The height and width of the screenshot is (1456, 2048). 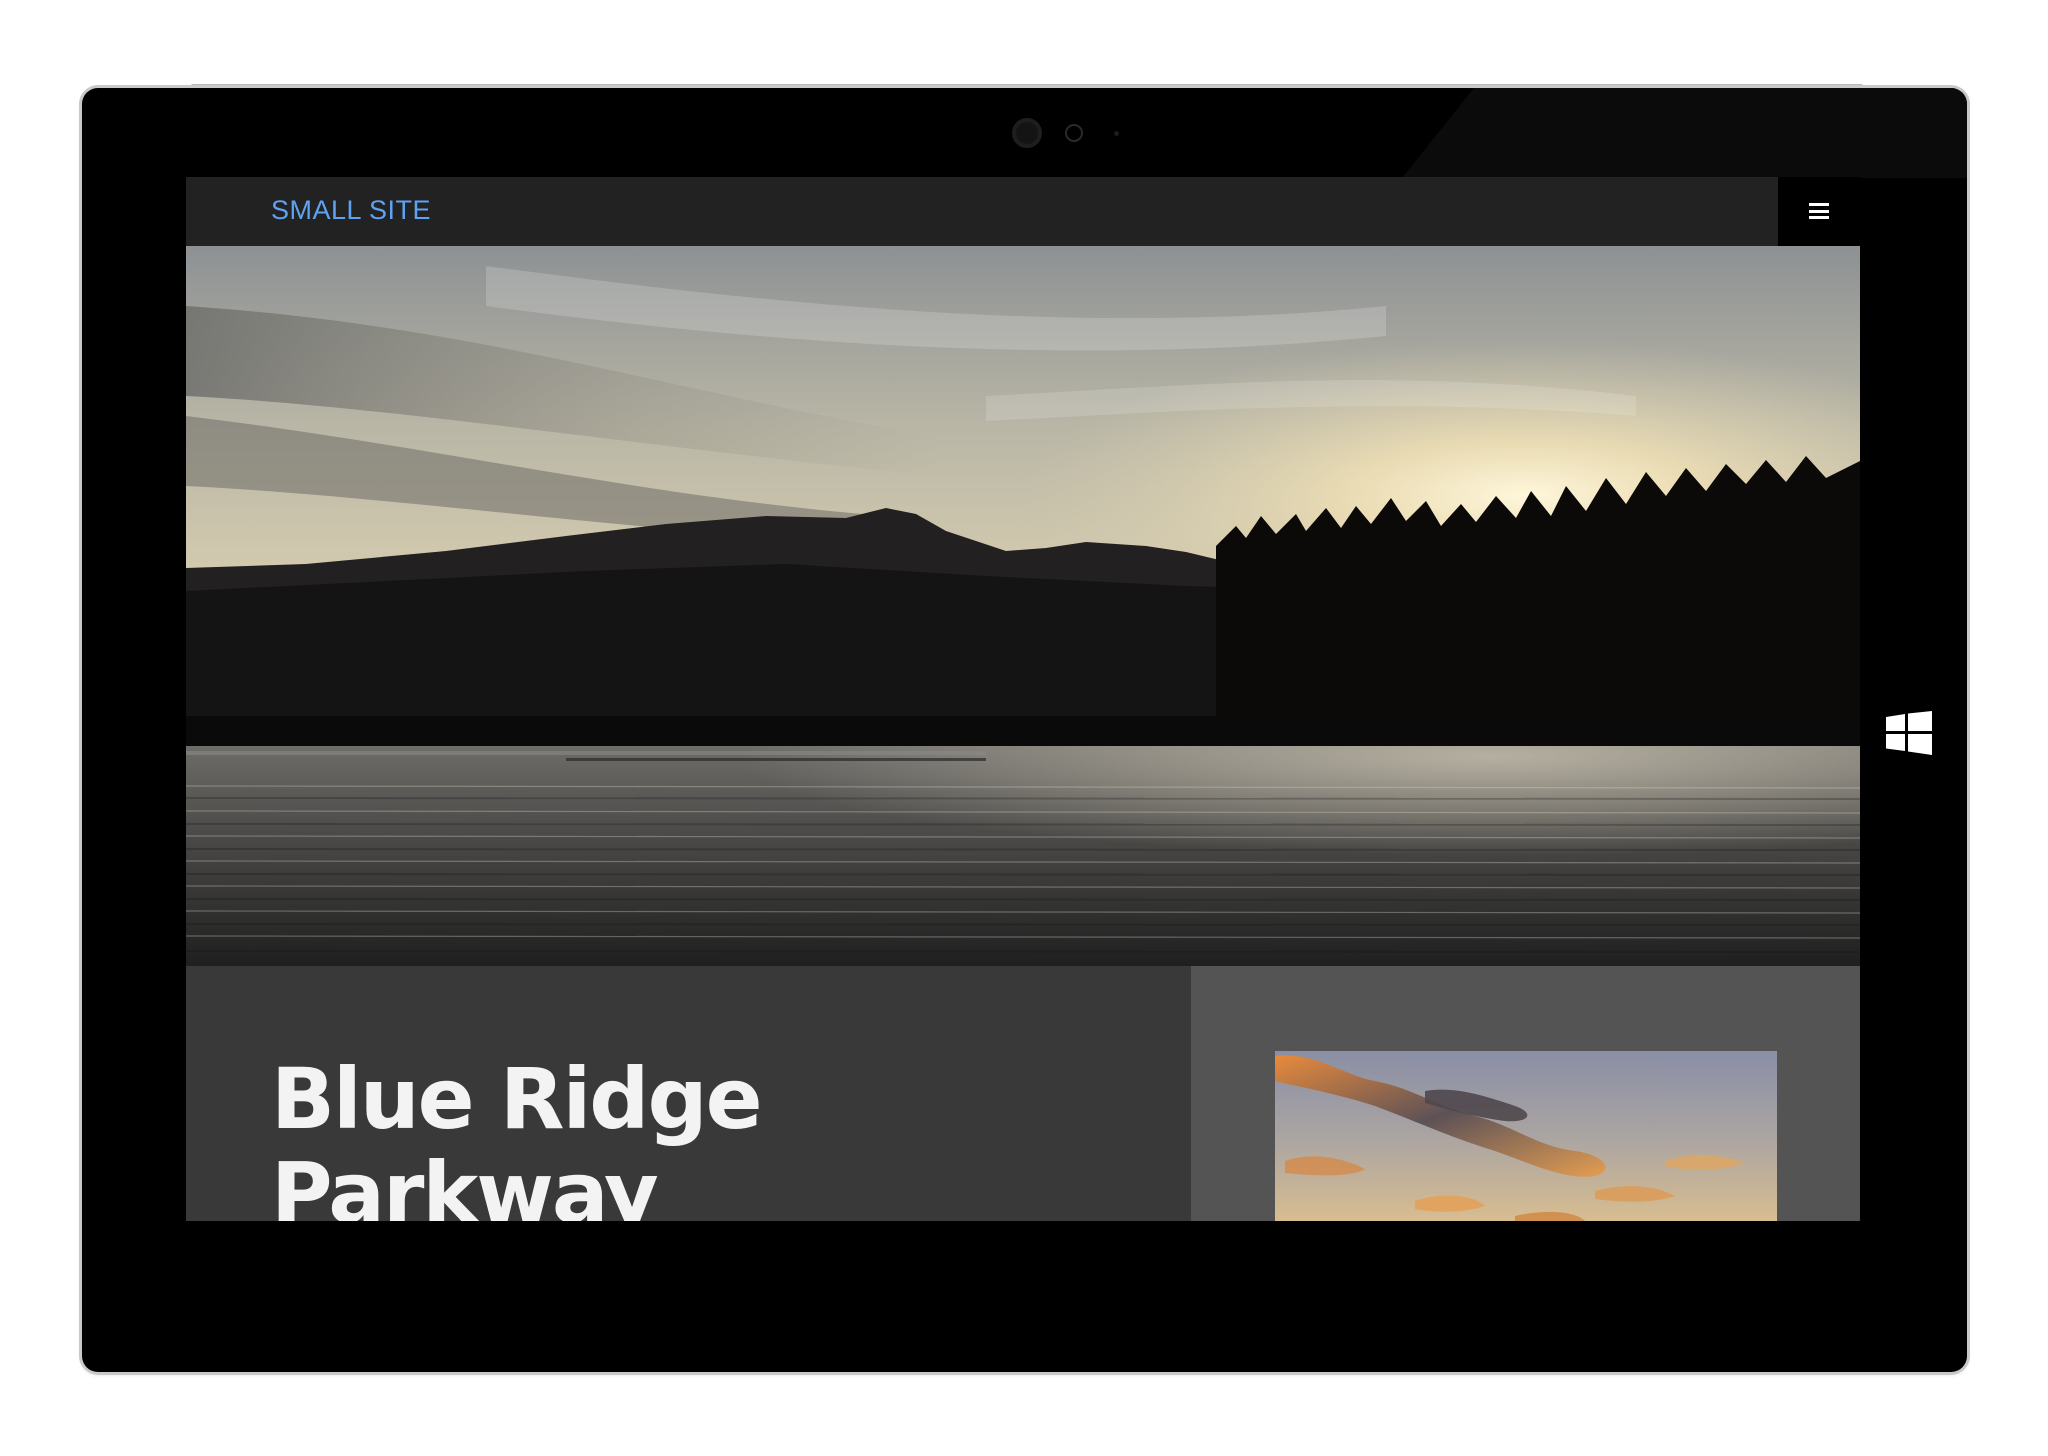 I want to click on camera-sensor-icon, so click(x=1074, y=133).